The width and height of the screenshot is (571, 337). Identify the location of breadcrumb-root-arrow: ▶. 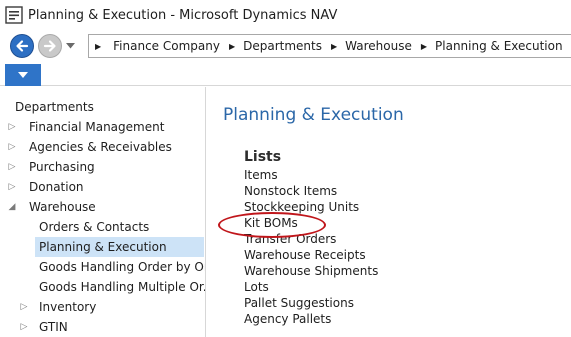
(98, 46).